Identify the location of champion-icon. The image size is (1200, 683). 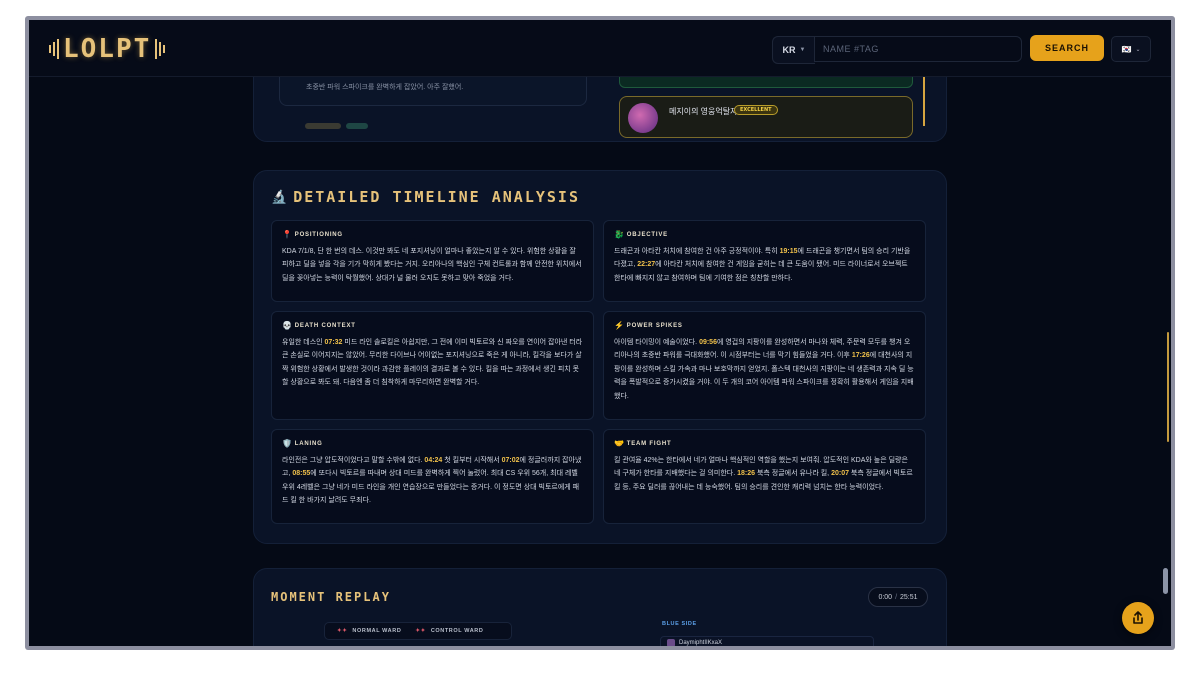
(671, 642).